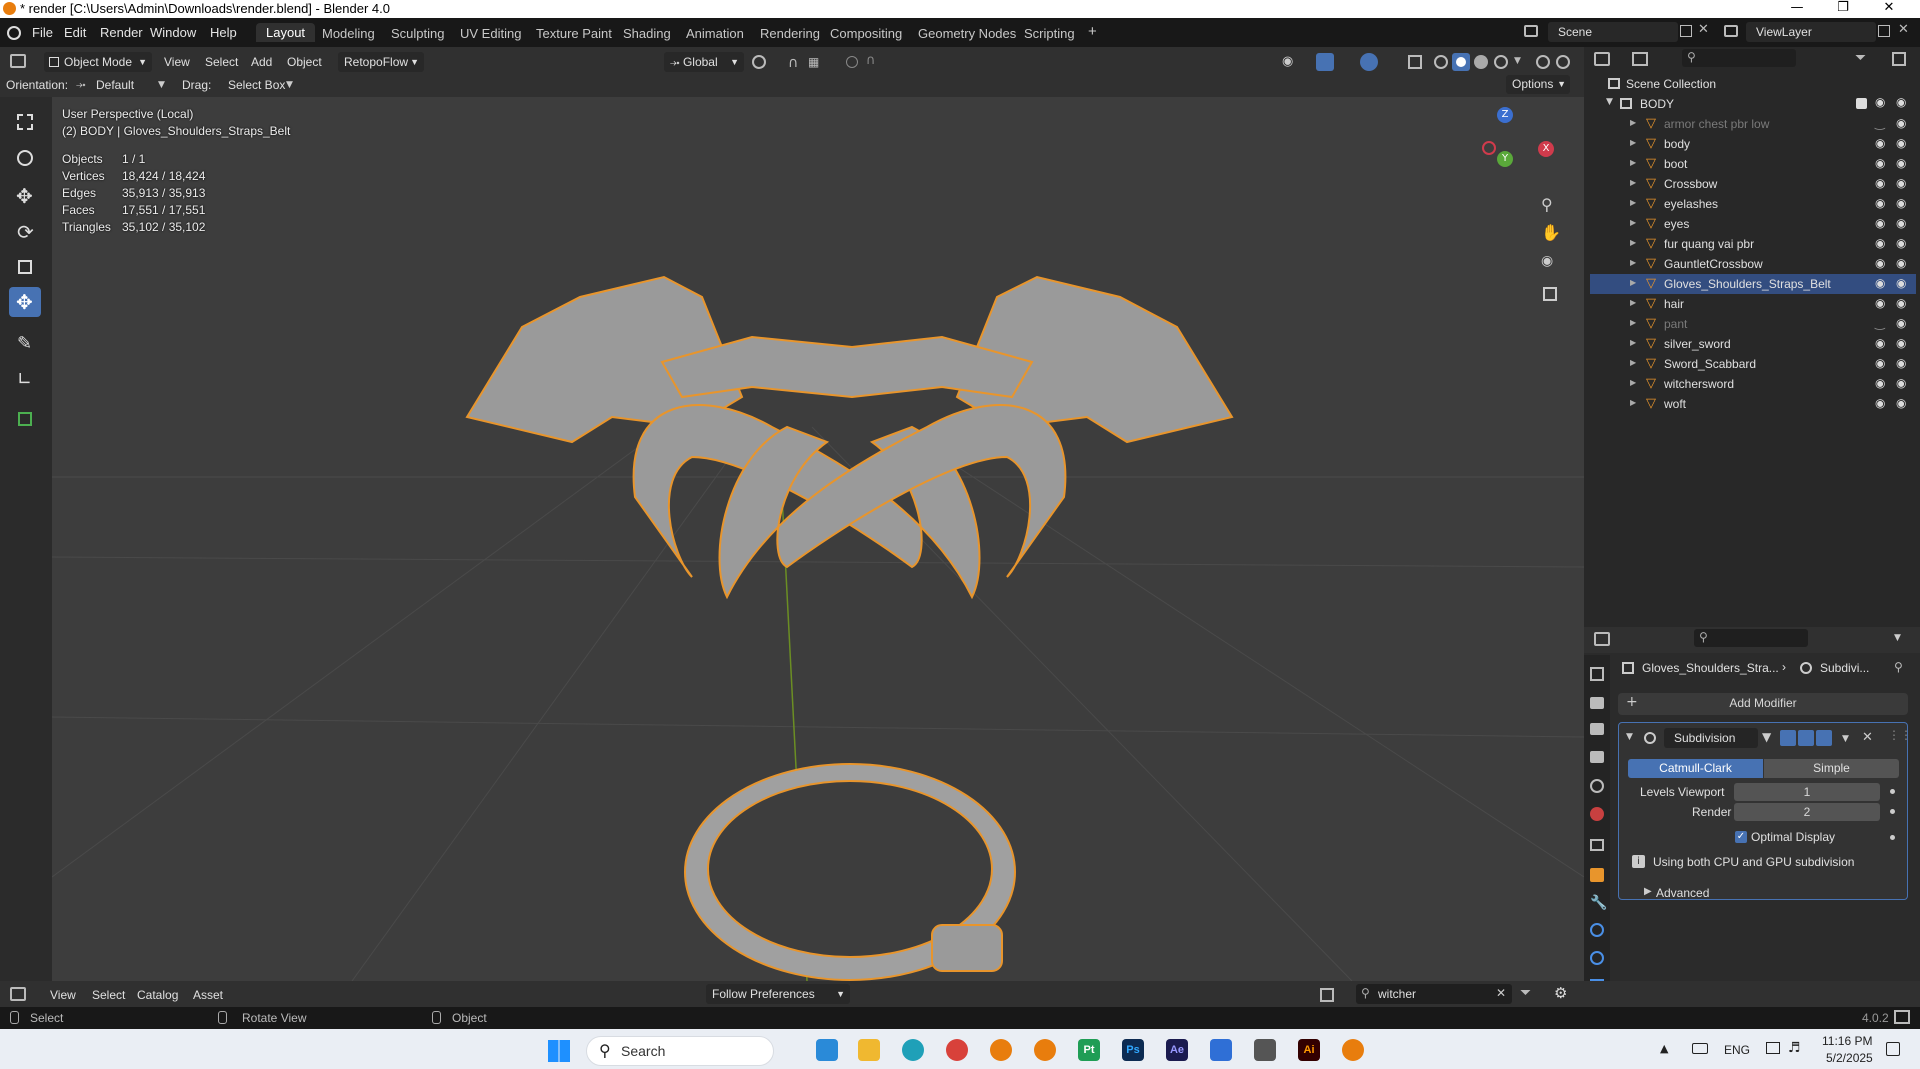 The width and height of the screenshot is (1920, 1069). I want to click on illustrator-icon: Ai, so click(1309, 1050).